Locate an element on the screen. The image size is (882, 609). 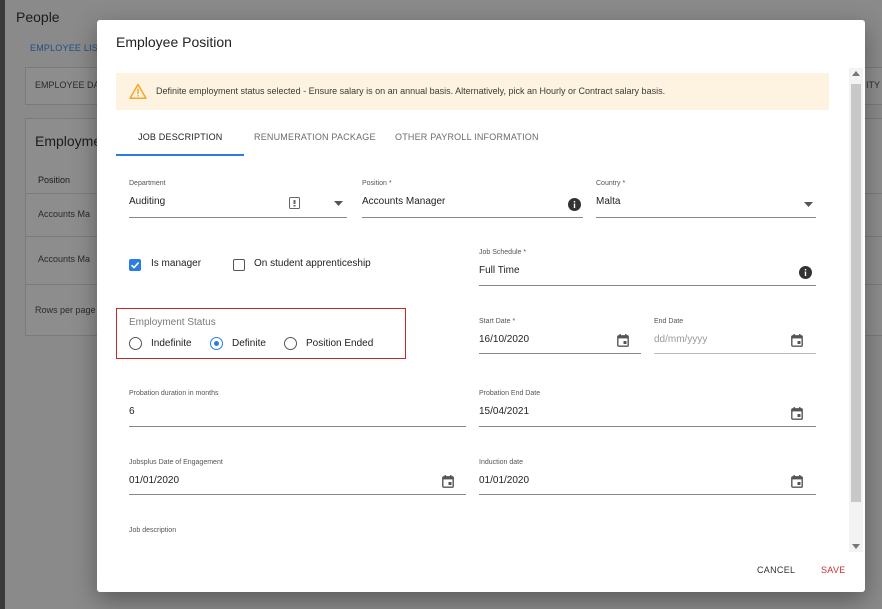
tab-employee-list: EMPLOYEE LIST is located at coordinates (67, 48).